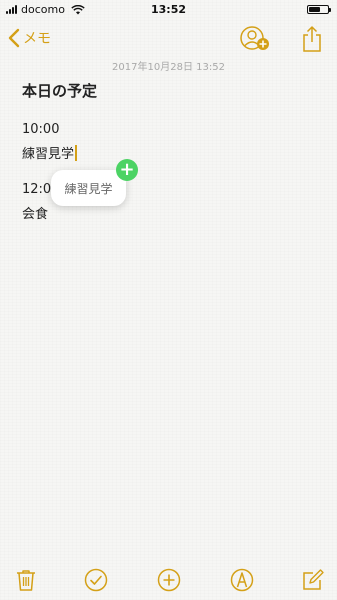 The image size is (337, 600). I want to click on add-icon, so click(169, 580).